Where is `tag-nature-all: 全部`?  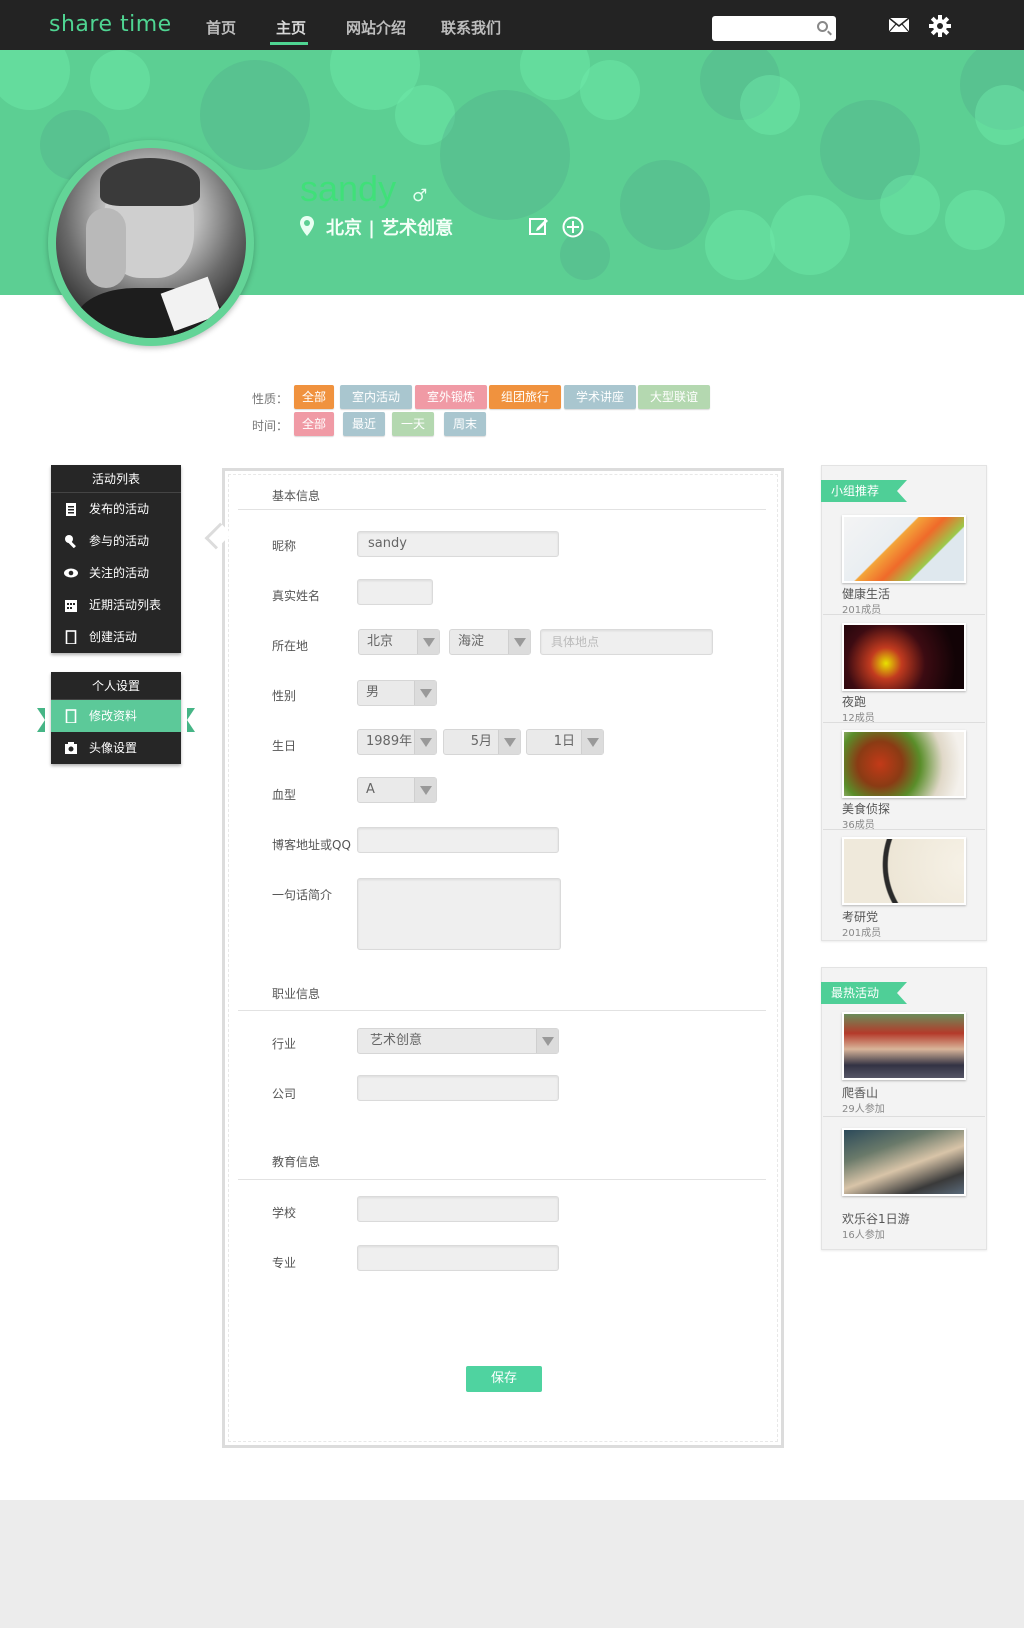
tag-nature-all: 全部 is located at coordinates (314, 397).